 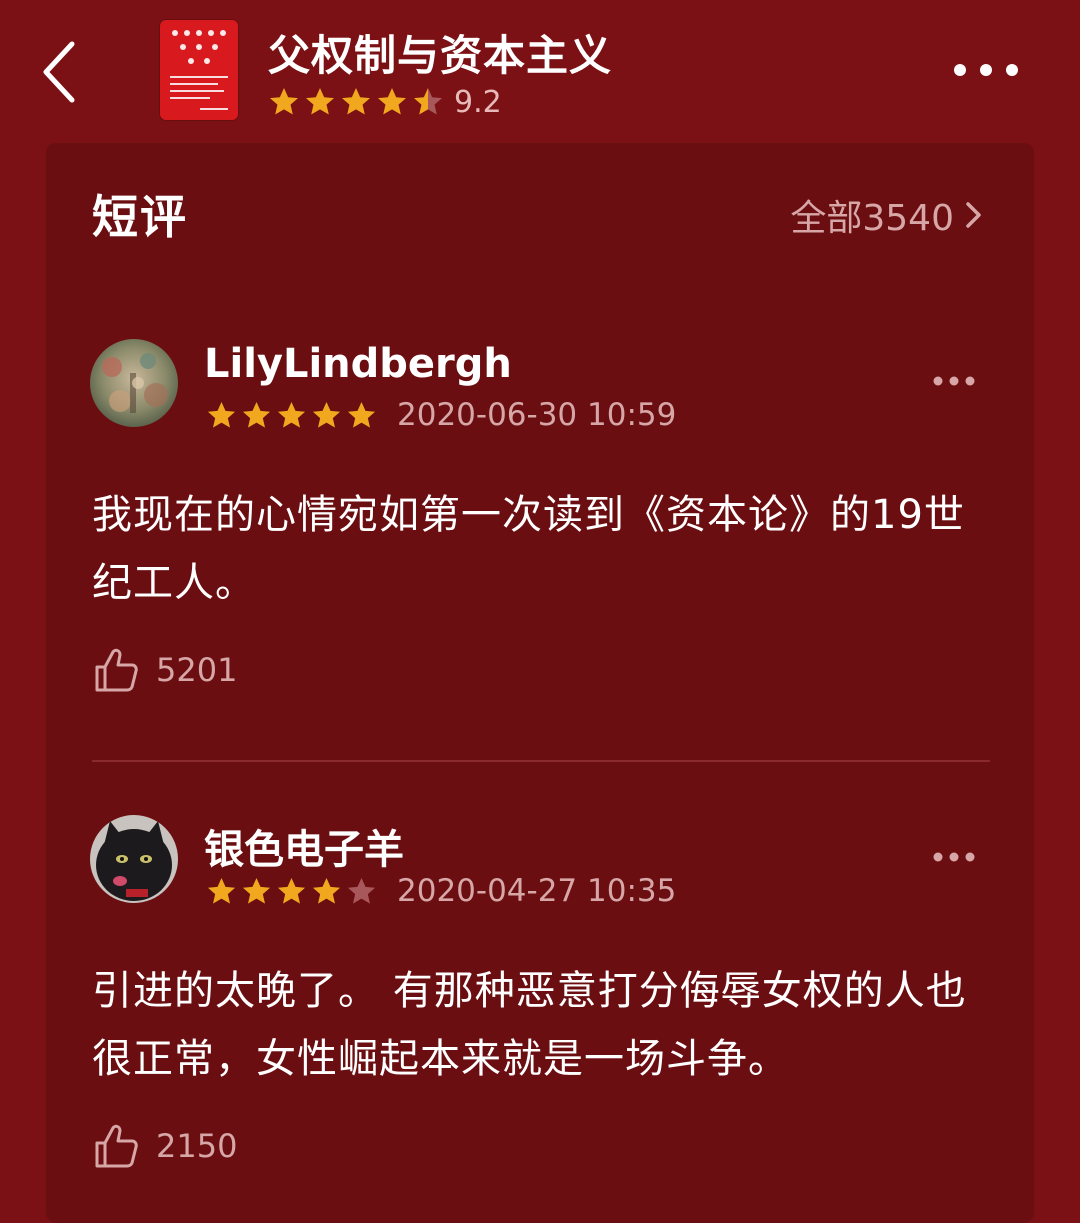 What do you see at coordinates (428, 101) in the screenshot?
I see `star-half-icon` at bounding box center [428, 101].